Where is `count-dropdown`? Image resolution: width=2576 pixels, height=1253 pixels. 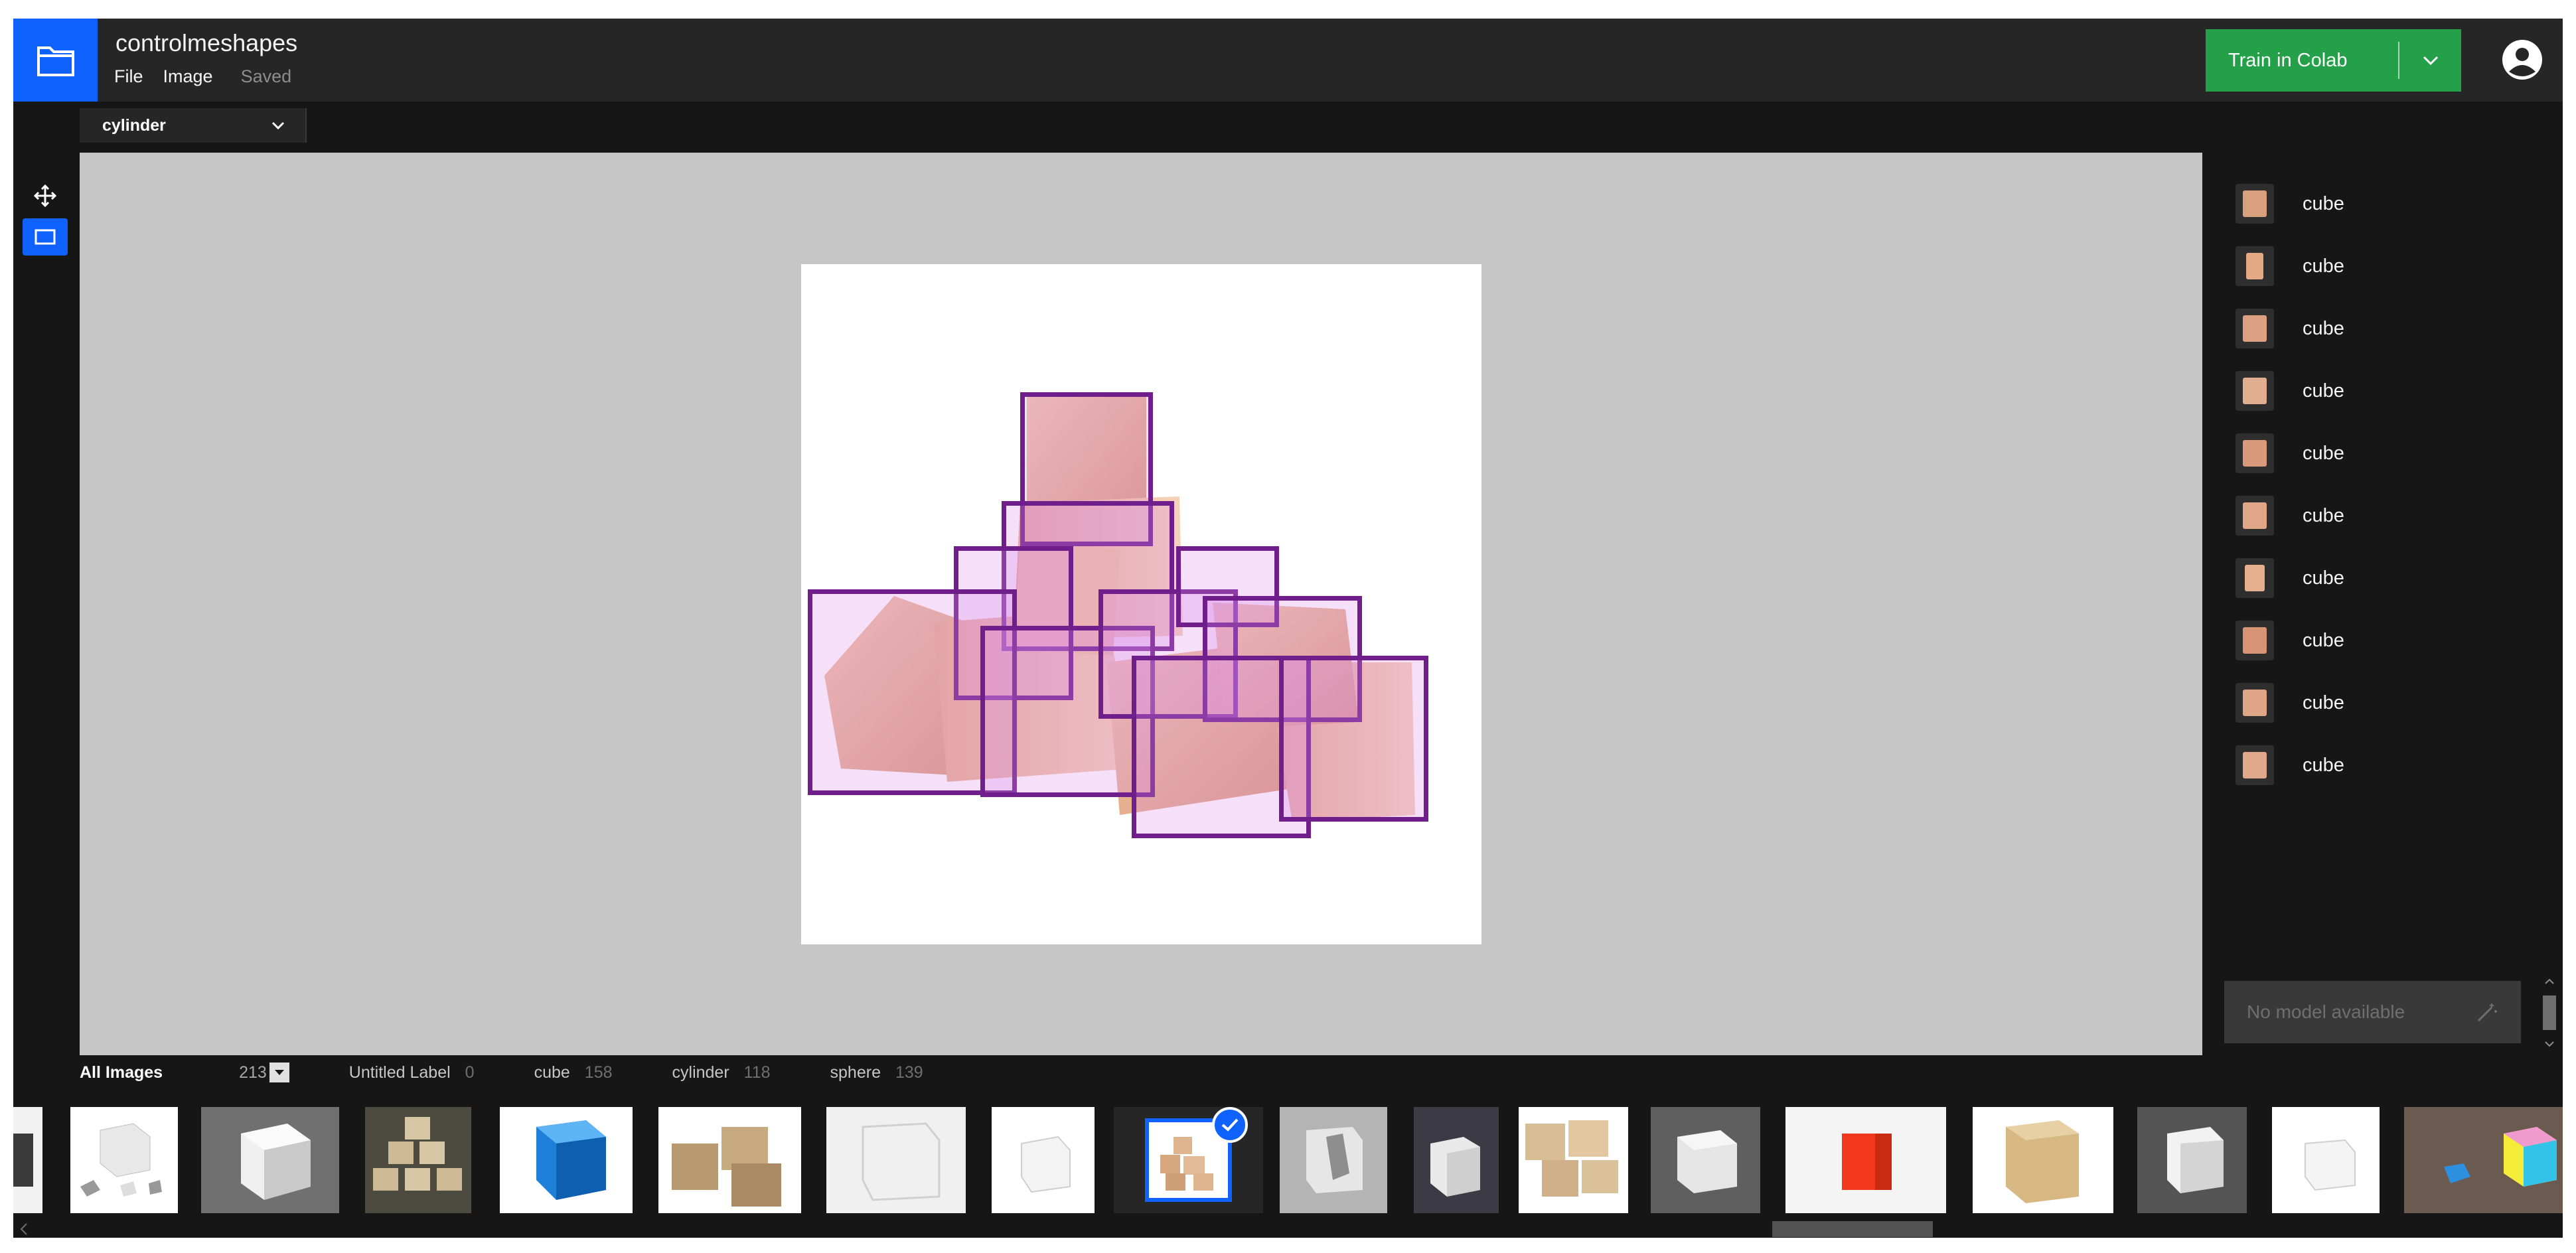 count-dropdown is located at coordinates (279, 1073).